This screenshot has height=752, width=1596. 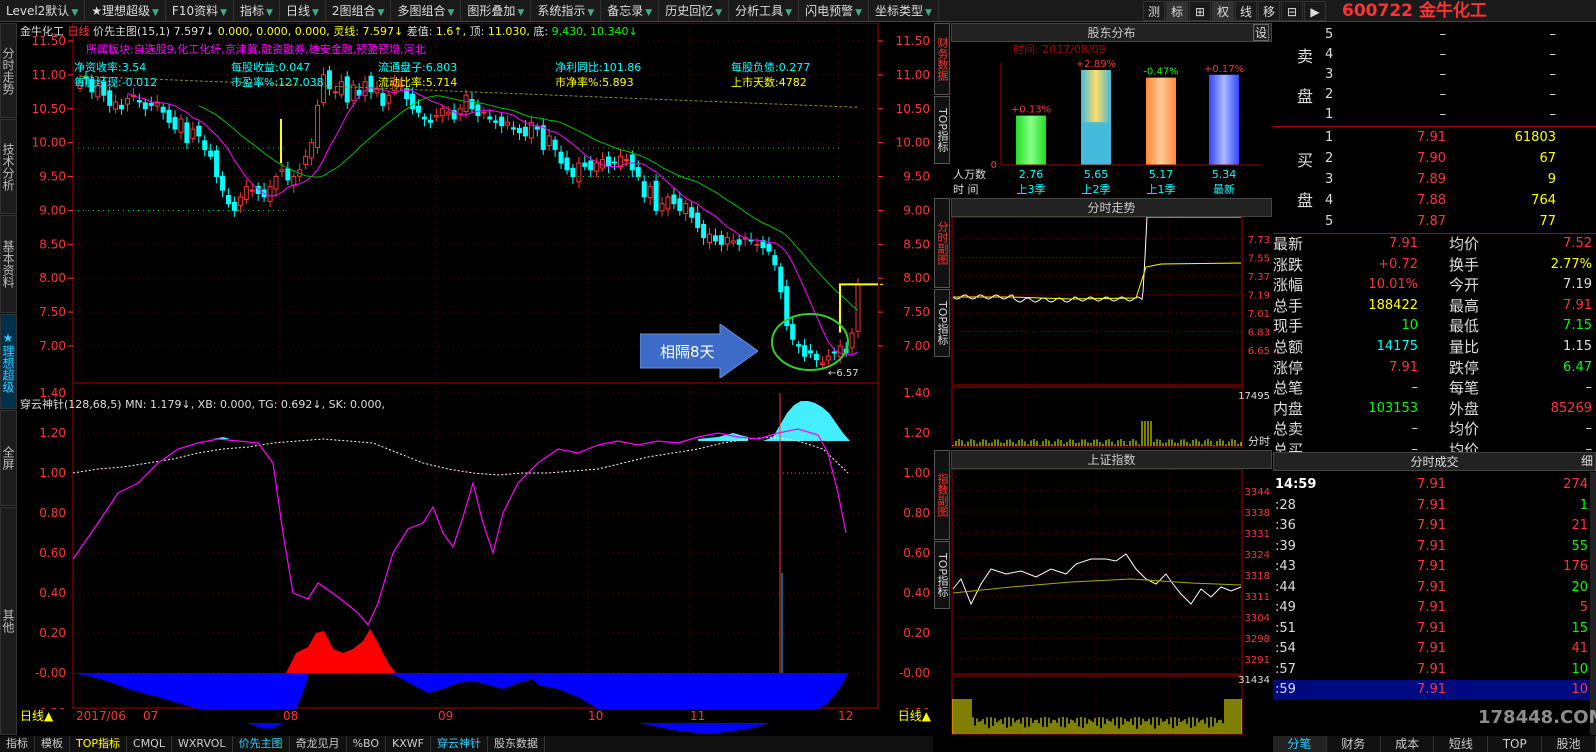 I want to click on sell-row: 5 – –, so click(x=1434, y=35).